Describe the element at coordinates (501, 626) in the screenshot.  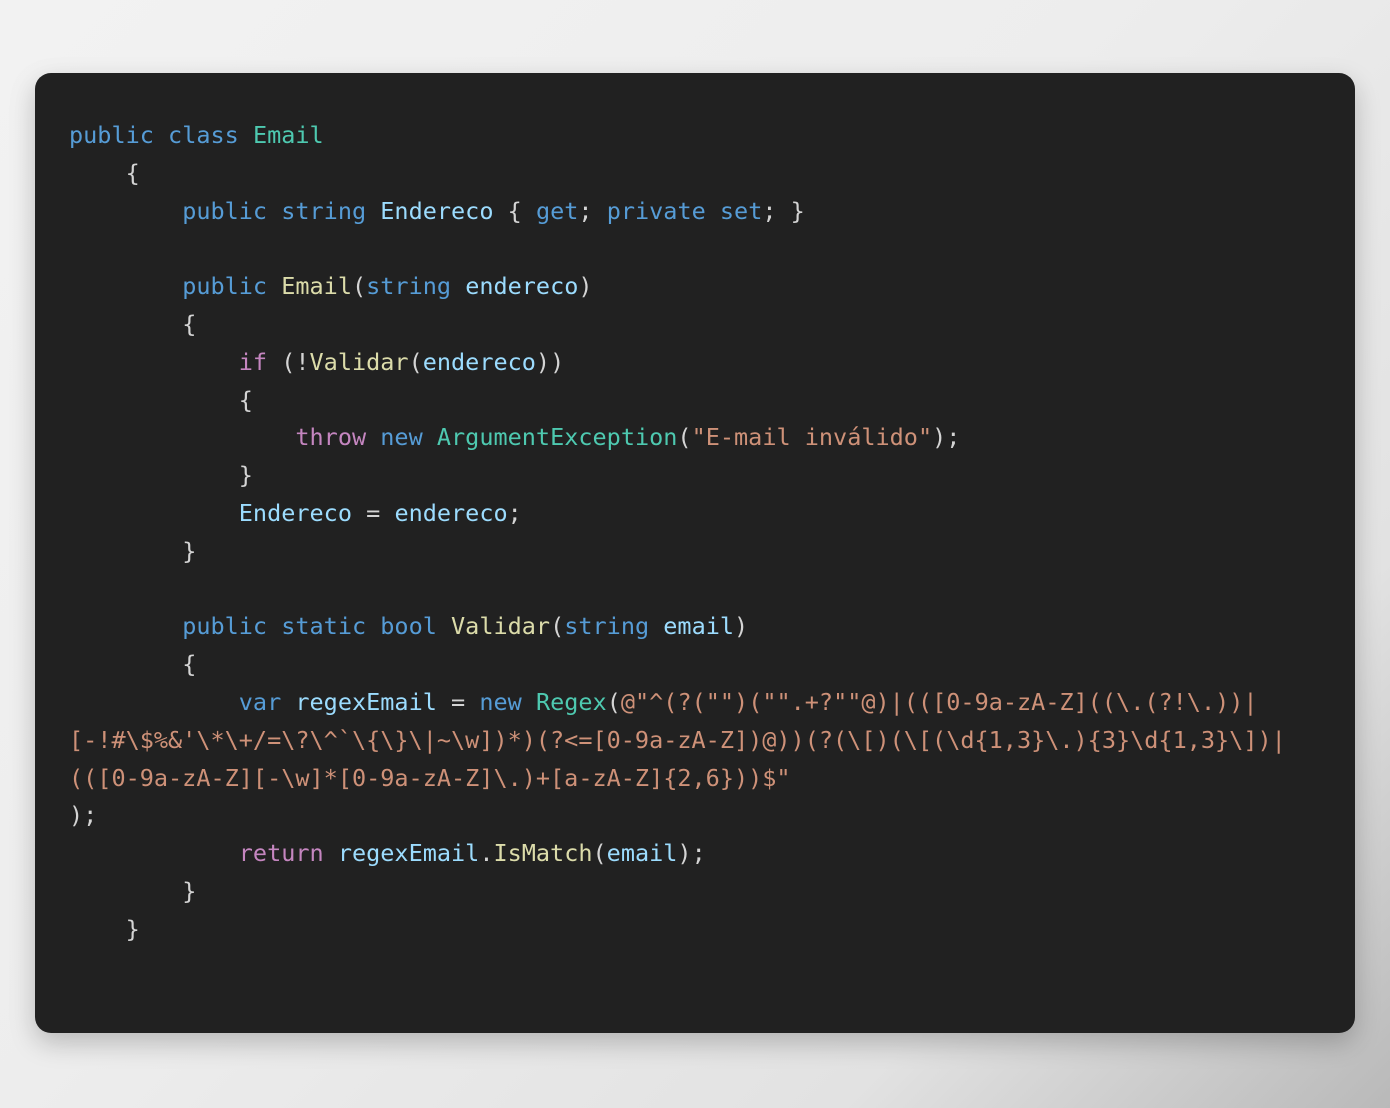
I see `token-function-validar-def: Validar` at that location.